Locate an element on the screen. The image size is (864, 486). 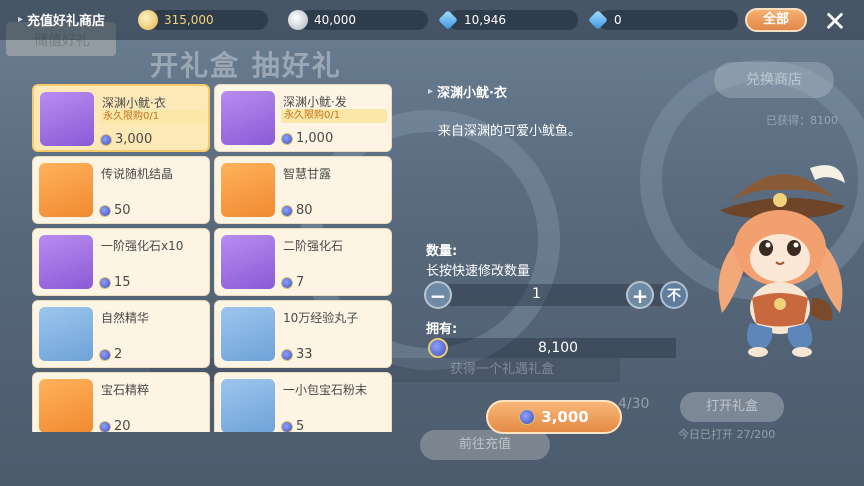
bg-recharge-button: 前往充值 is located at coordinates (485, 445).